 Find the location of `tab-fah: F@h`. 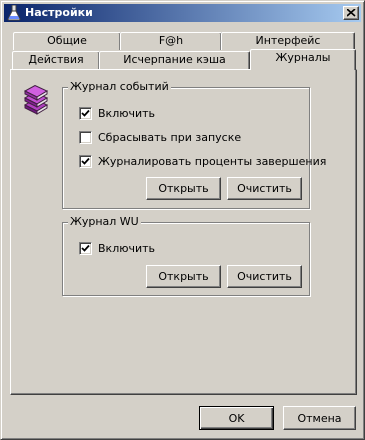

tab-fah: F@h is located at coordinates (171, 41).